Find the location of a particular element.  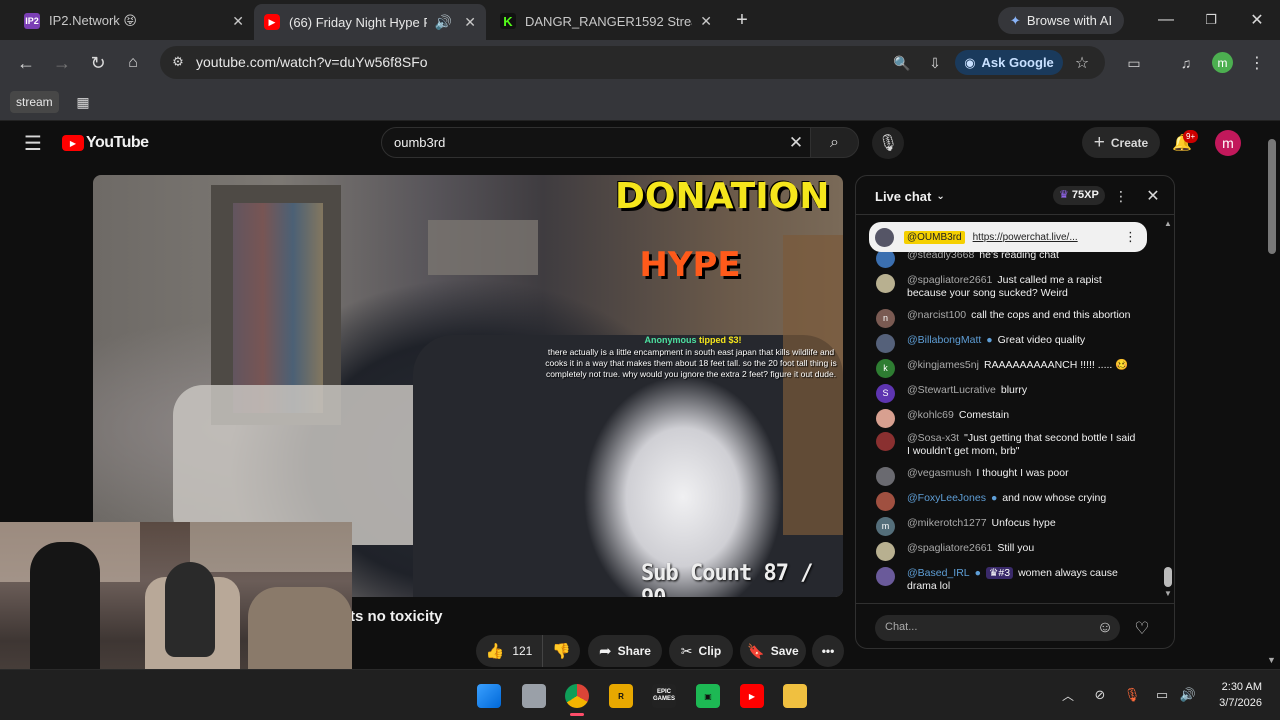

chat-author: @kohlc69 is located at coordinates (930, 415).